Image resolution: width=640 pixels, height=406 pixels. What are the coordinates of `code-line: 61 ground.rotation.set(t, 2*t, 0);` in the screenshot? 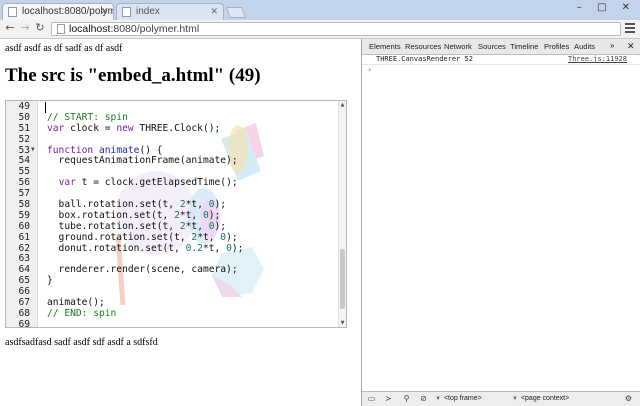 It's located at (174, 237).